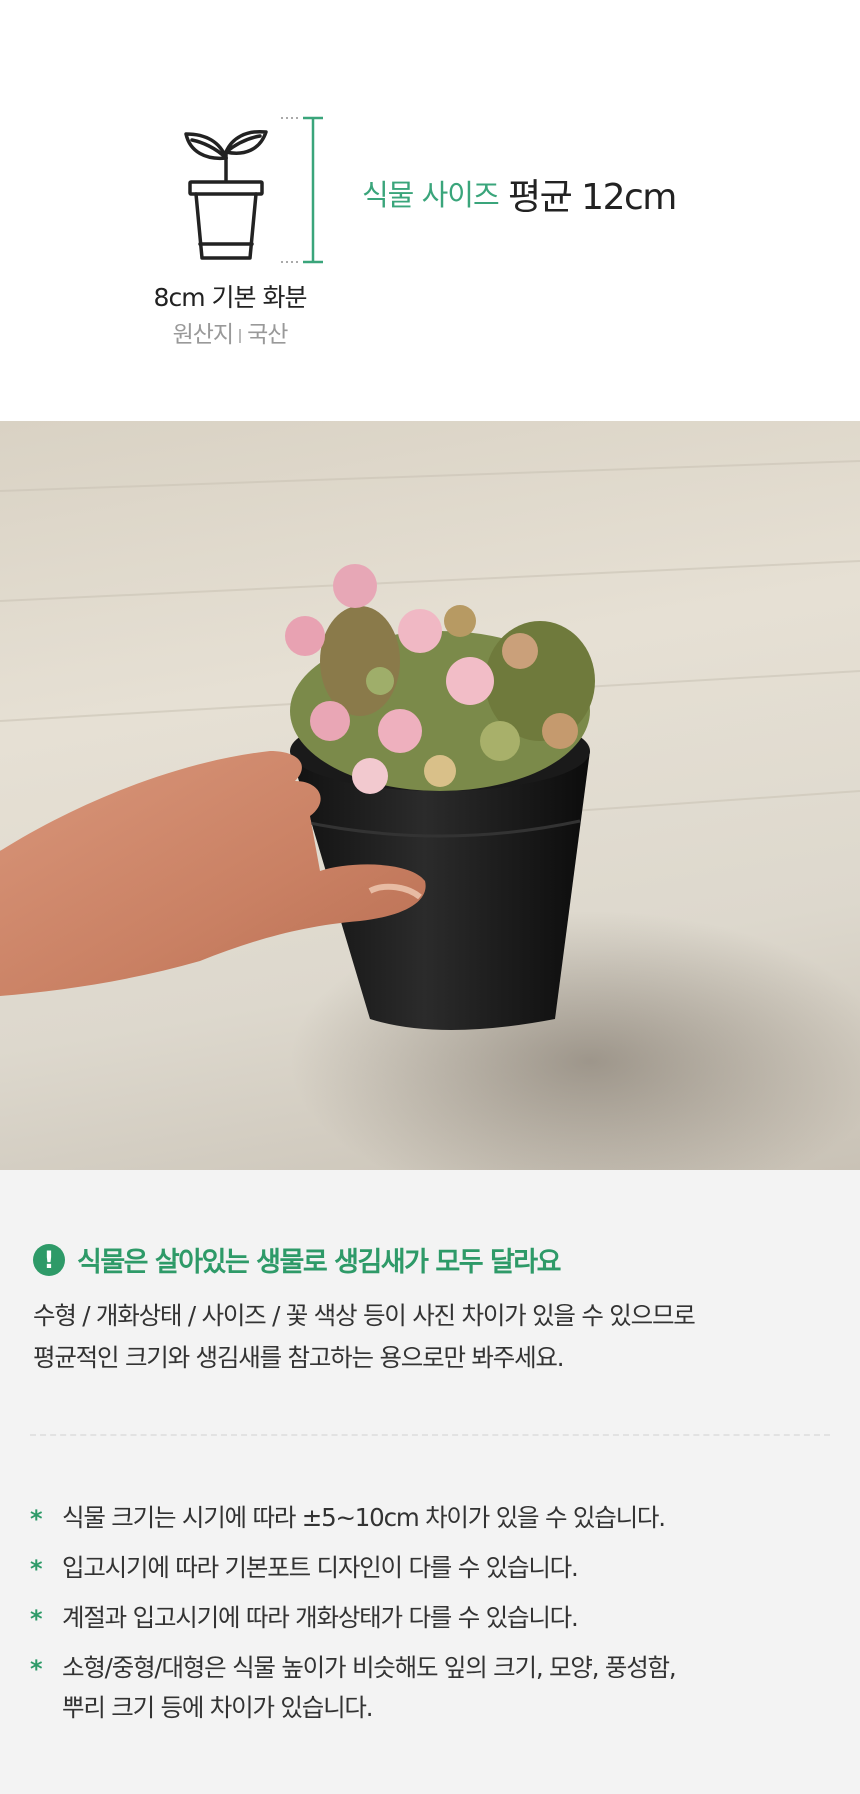 This screenshot has height=1794, width=860. Describe the element at coordinates (320, 1567) in the screenshot. I see `caution-text: 입고시기에 따라 기본포트 디자인이 다를 수 있습니다.` at that location.